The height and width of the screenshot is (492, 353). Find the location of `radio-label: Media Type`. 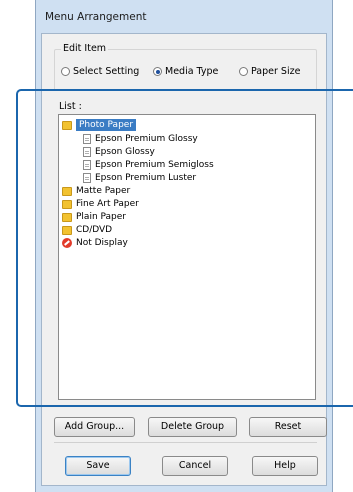

radio-label: Media Type is located at coordinates (192, 71).